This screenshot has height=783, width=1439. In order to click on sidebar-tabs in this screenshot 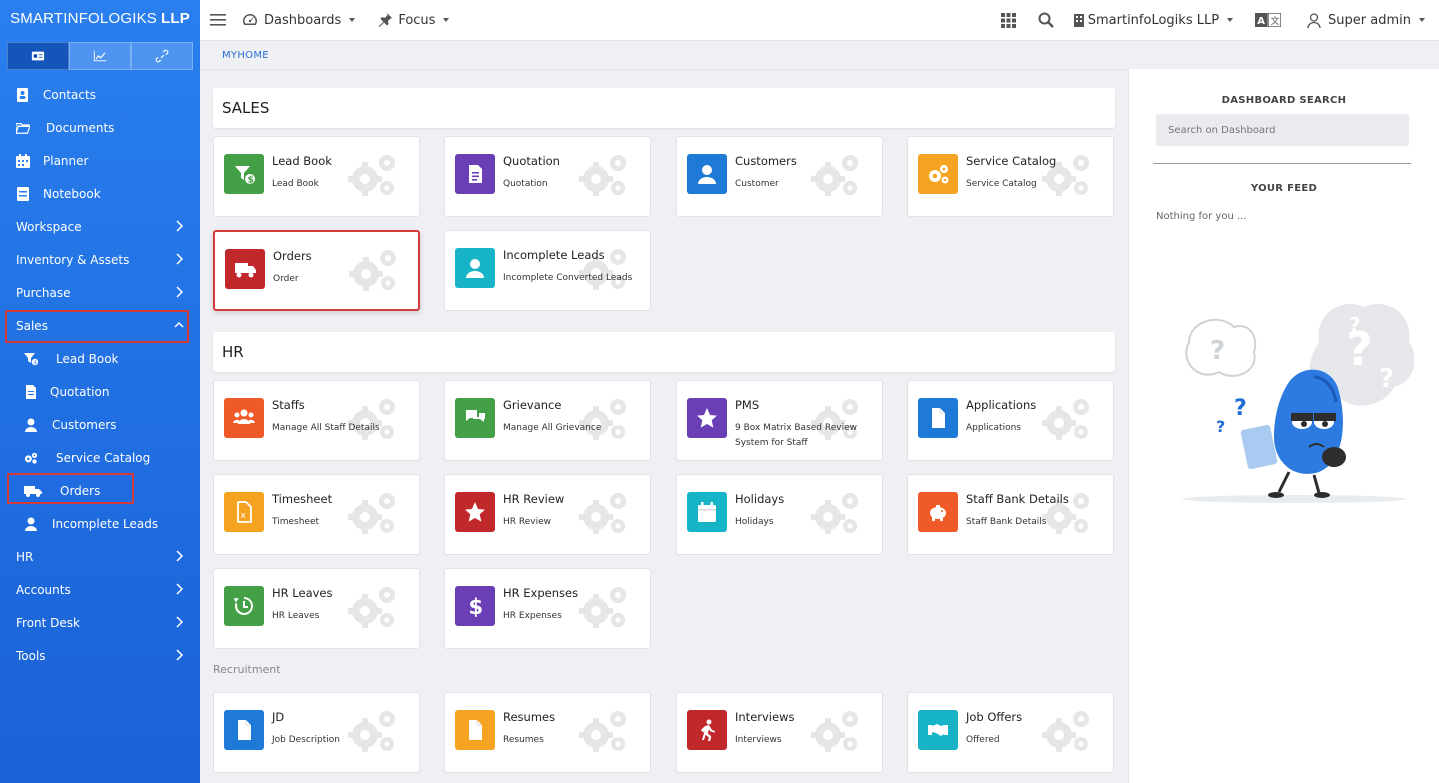, I will do `click(100, 56)`.